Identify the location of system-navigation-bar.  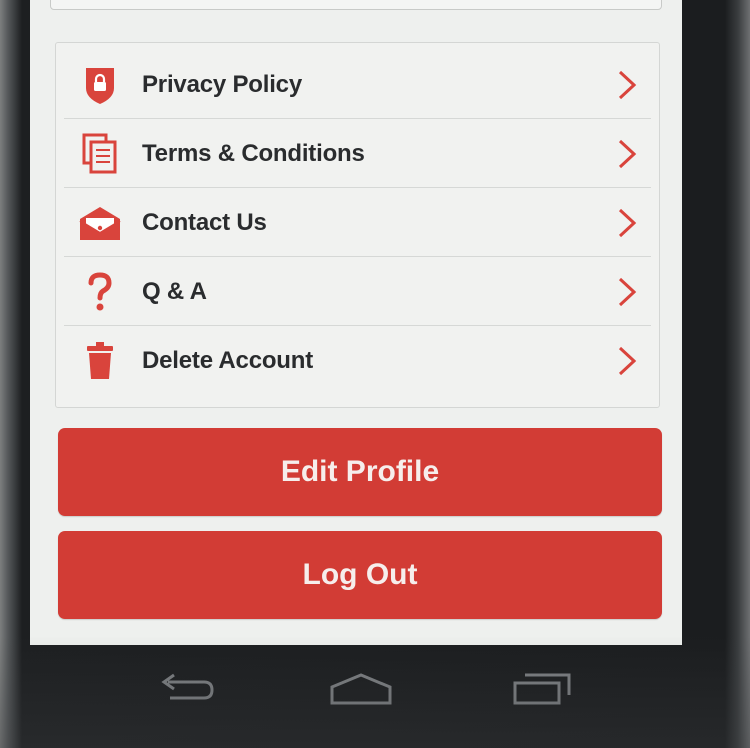
(356, 690).